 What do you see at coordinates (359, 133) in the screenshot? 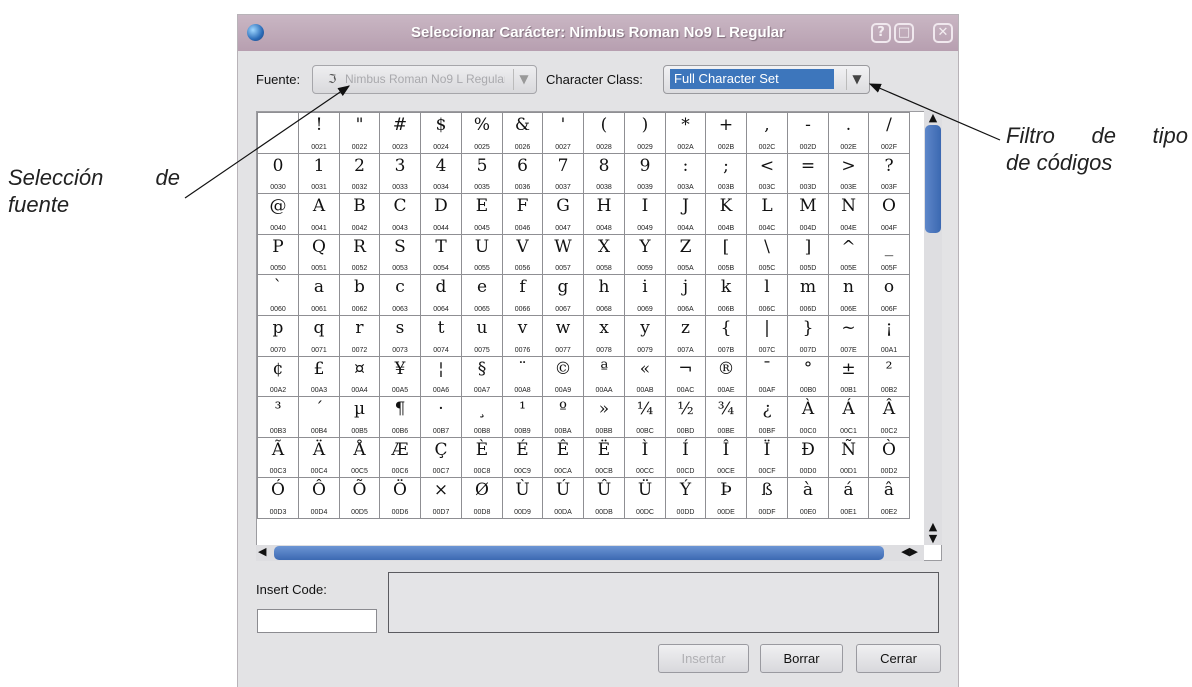
I see `character-cell: " 0022` at bounding box center [359, 133].